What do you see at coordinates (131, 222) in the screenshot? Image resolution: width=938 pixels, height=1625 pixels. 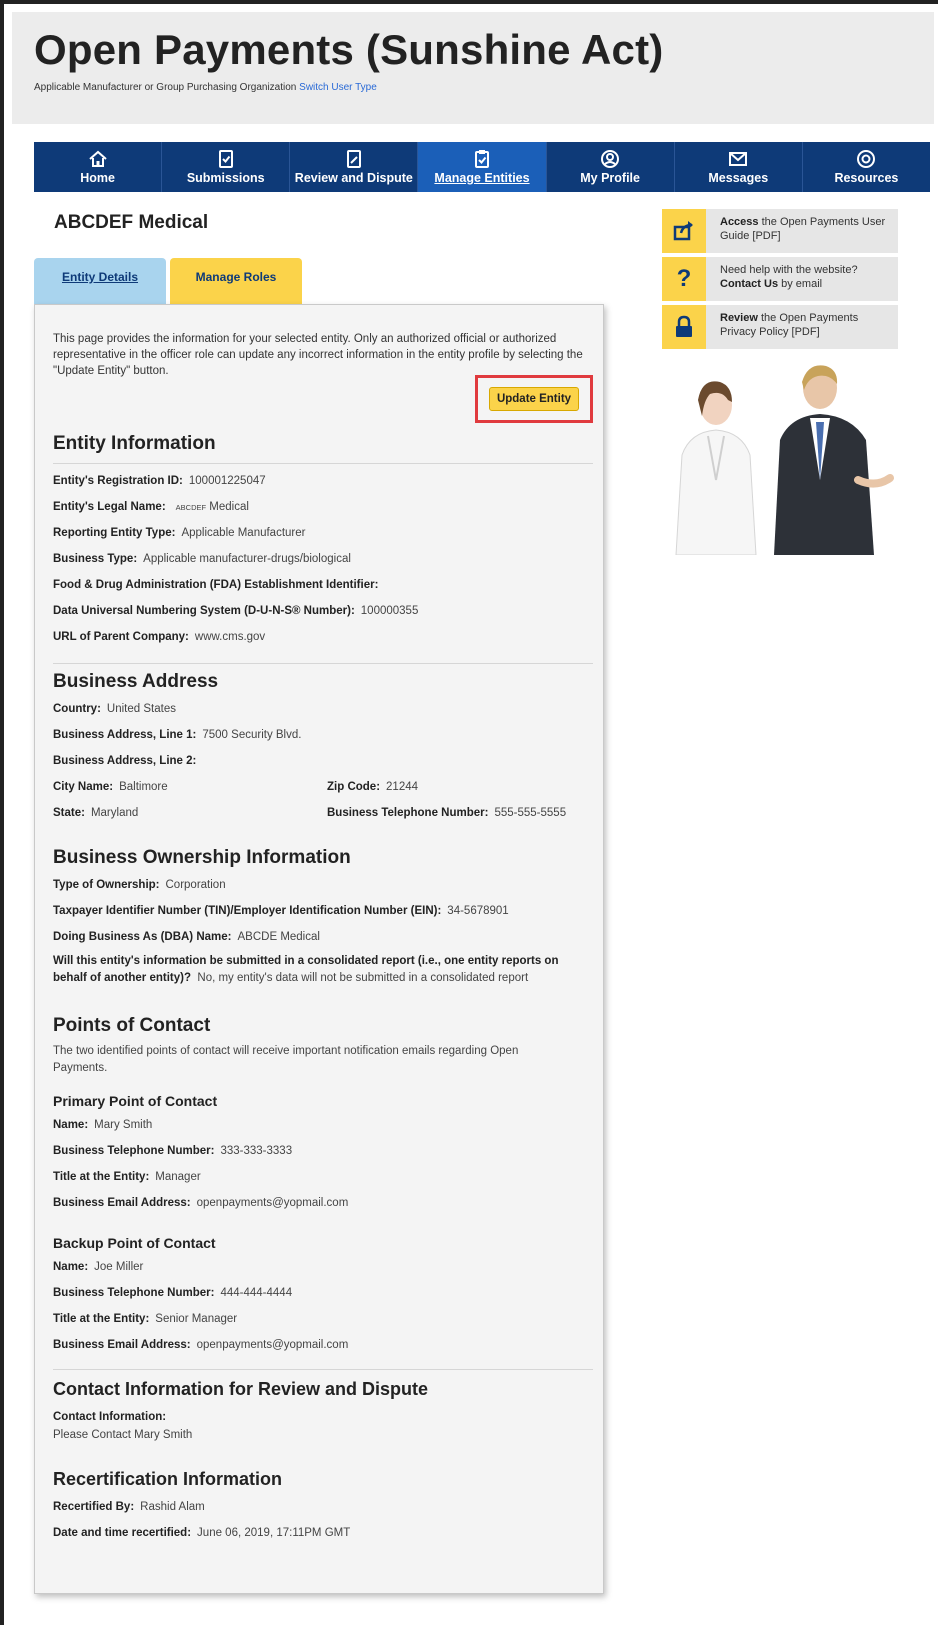 I see `entity-name: ABCDEF Medical` at bounding box center [131, 222].